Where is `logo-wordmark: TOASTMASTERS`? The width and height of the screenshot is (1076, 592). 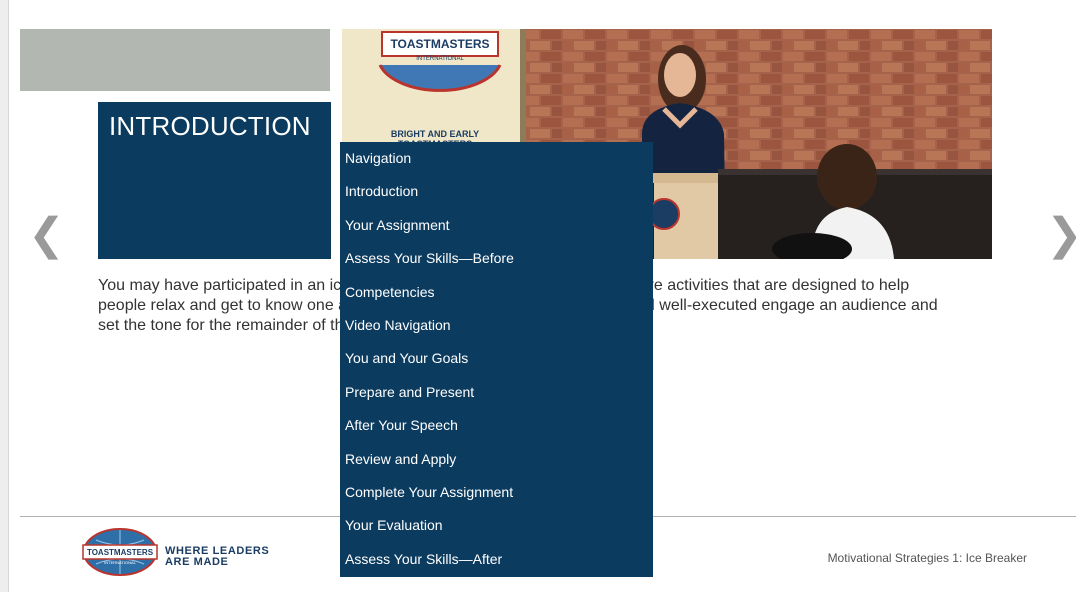 logo-wordmark: TOASTMASTERS is located at coordinates (120, 552).